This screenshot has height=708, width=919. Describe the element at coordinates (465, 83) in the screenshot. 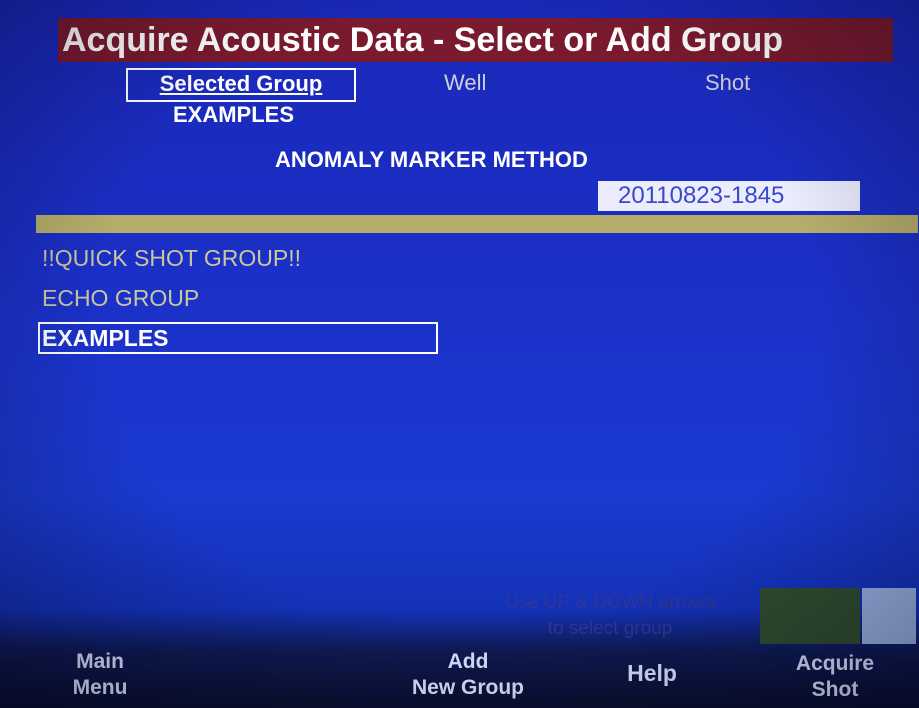

I see `well-column-header: Well` at that location.